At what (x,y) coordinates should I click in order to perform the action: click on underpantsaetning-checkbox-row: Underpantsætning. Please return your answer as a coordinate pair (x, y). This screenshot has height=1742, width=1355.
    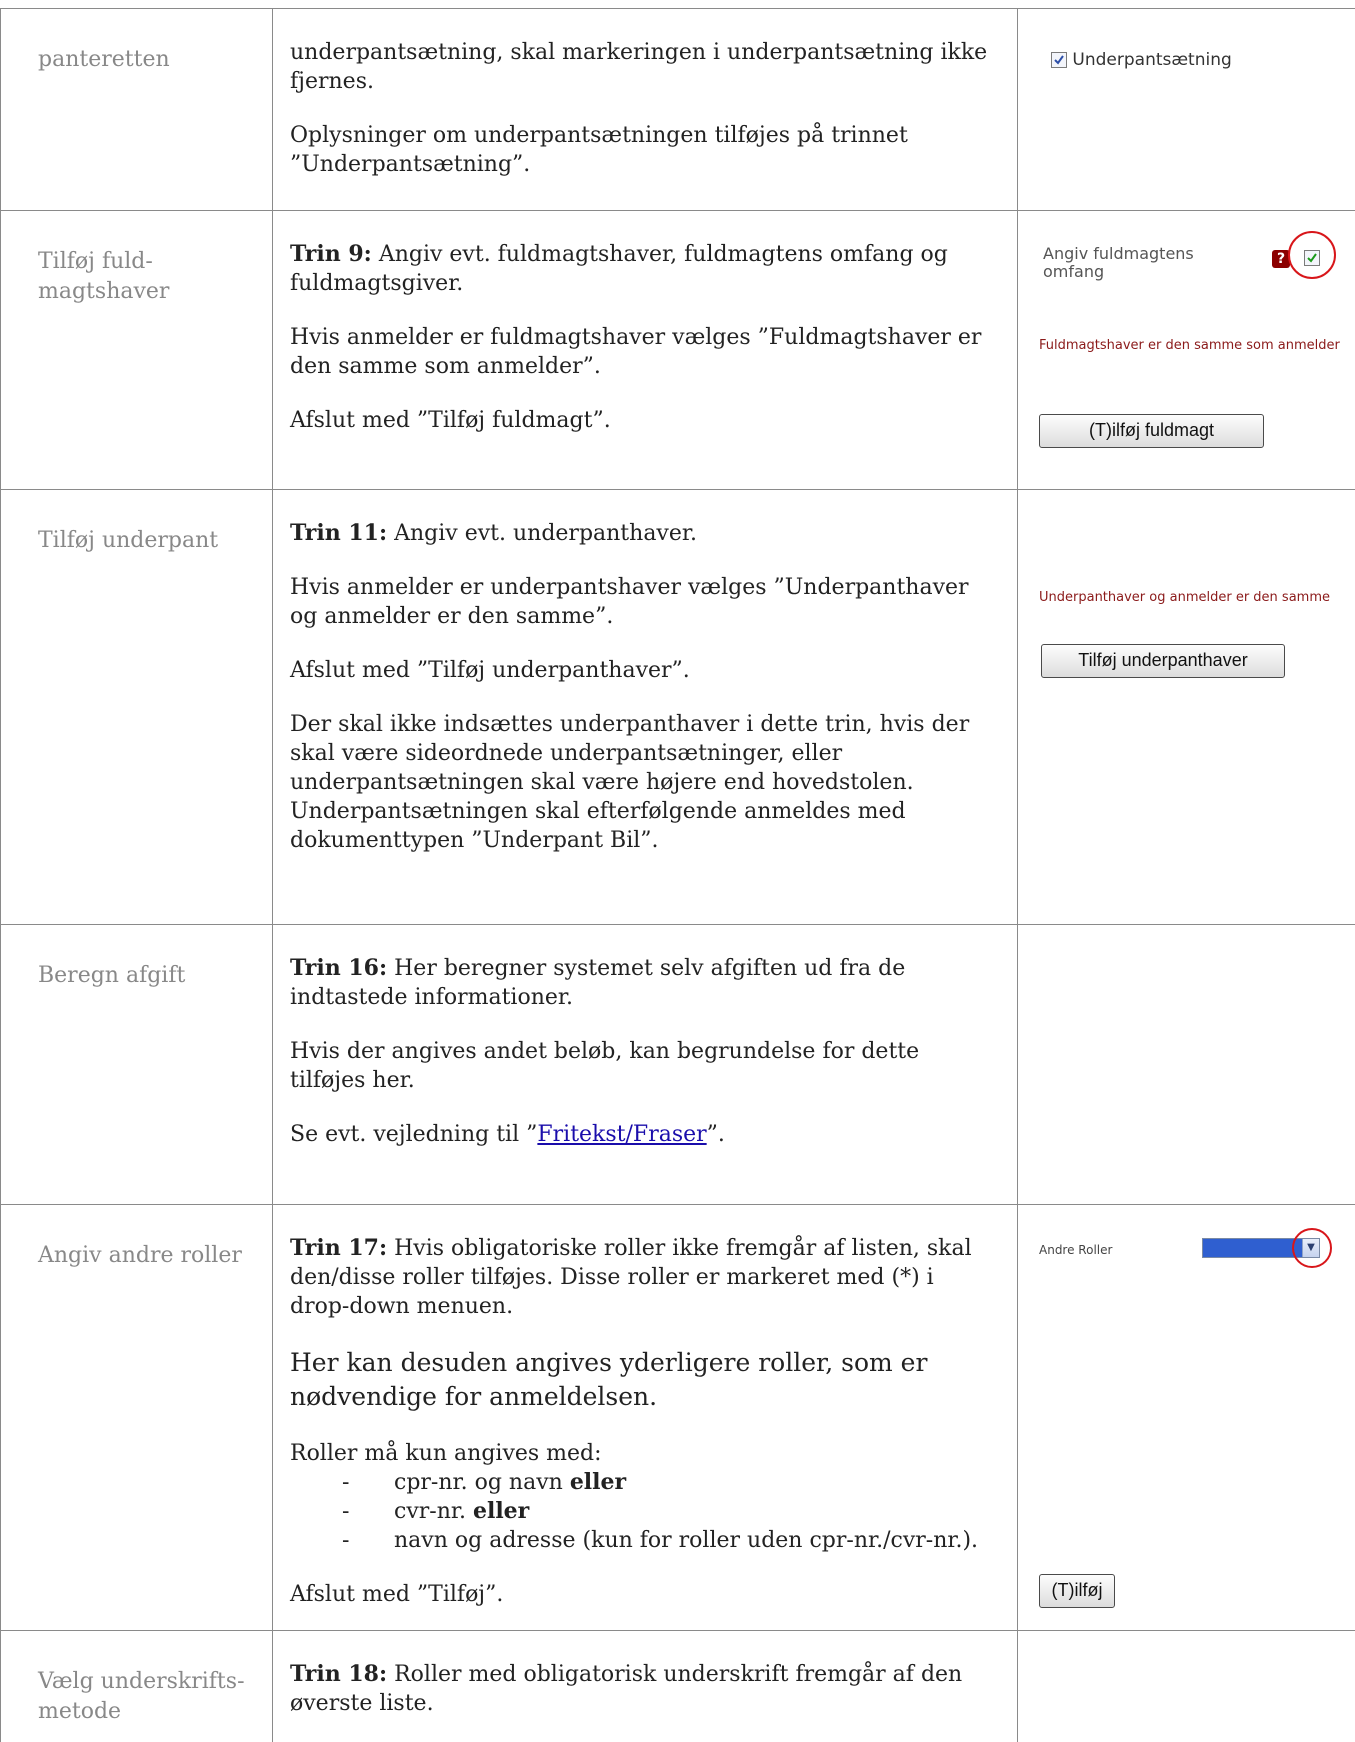
    Looking at the image, I should click on (1141, 60).